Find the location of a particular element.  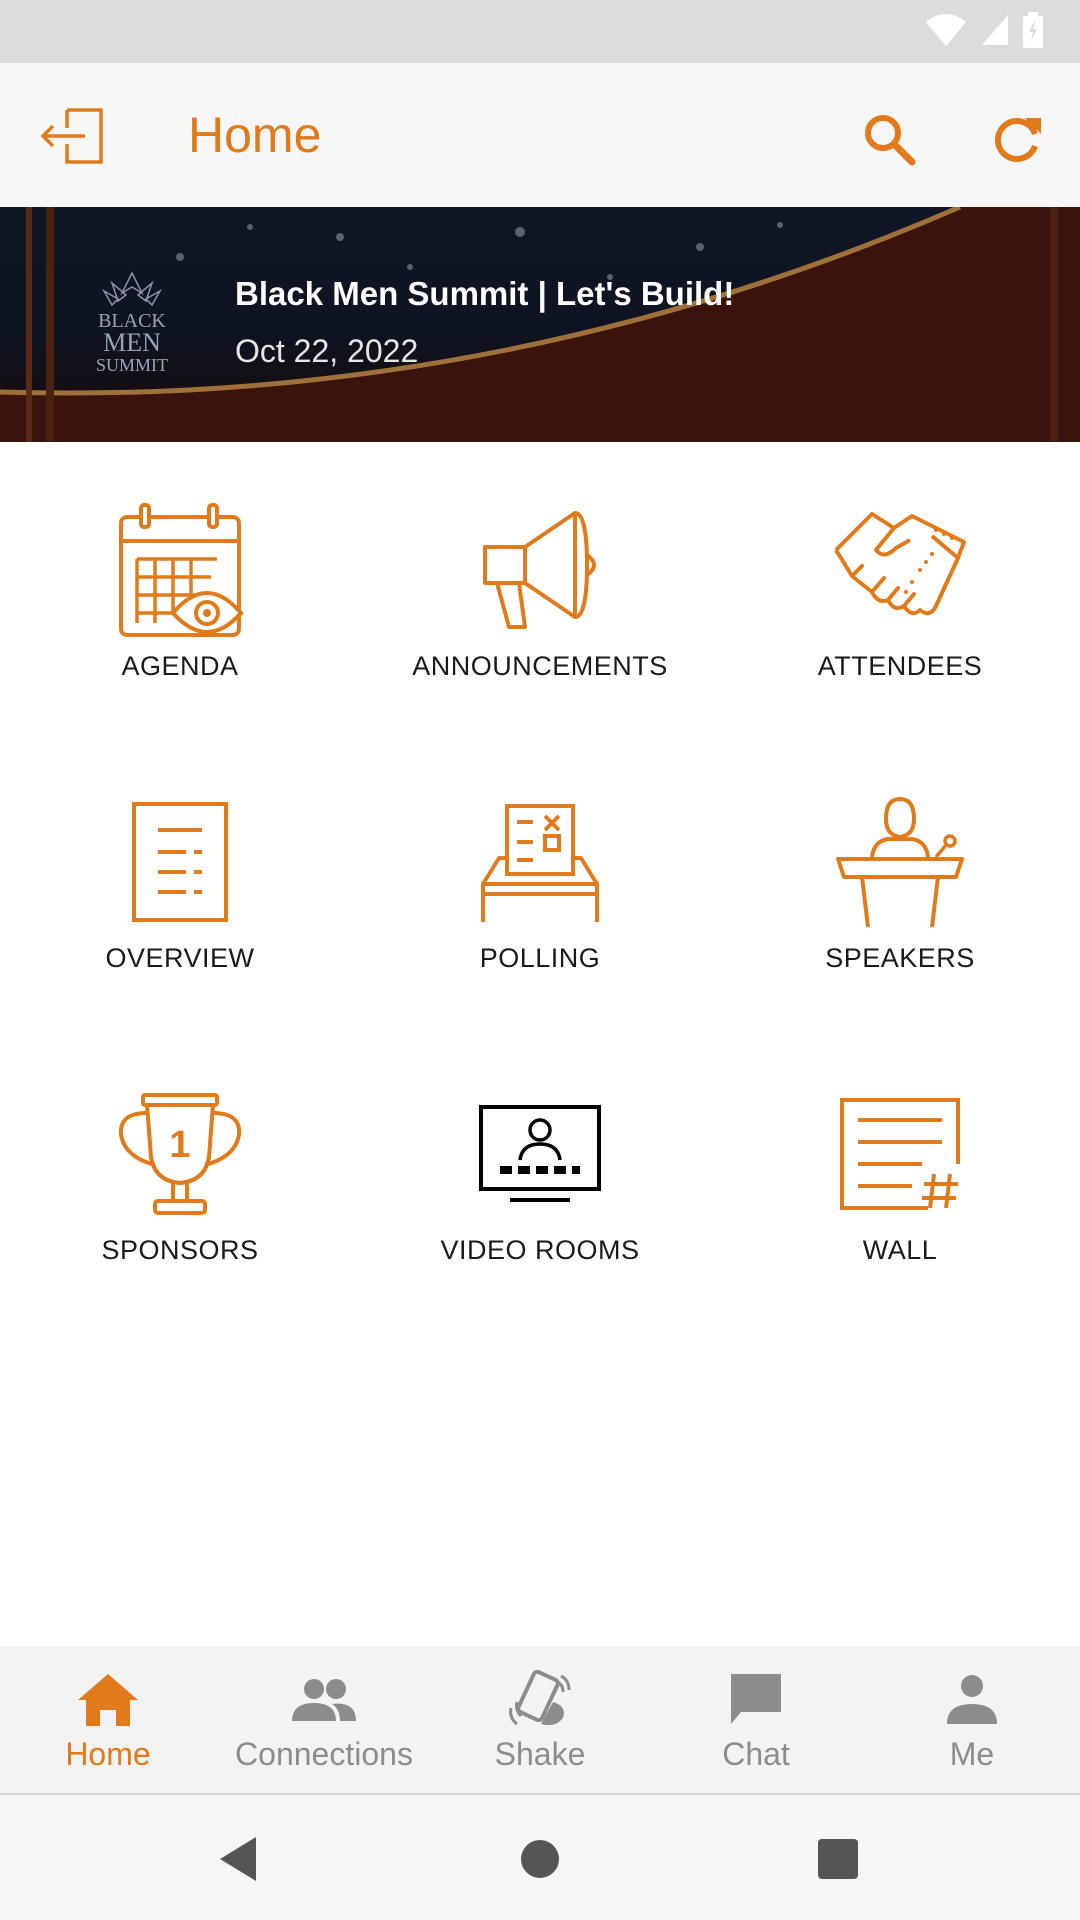

tile-sponsors: 1 SPONSORS is located at coordinates (180, 1146).